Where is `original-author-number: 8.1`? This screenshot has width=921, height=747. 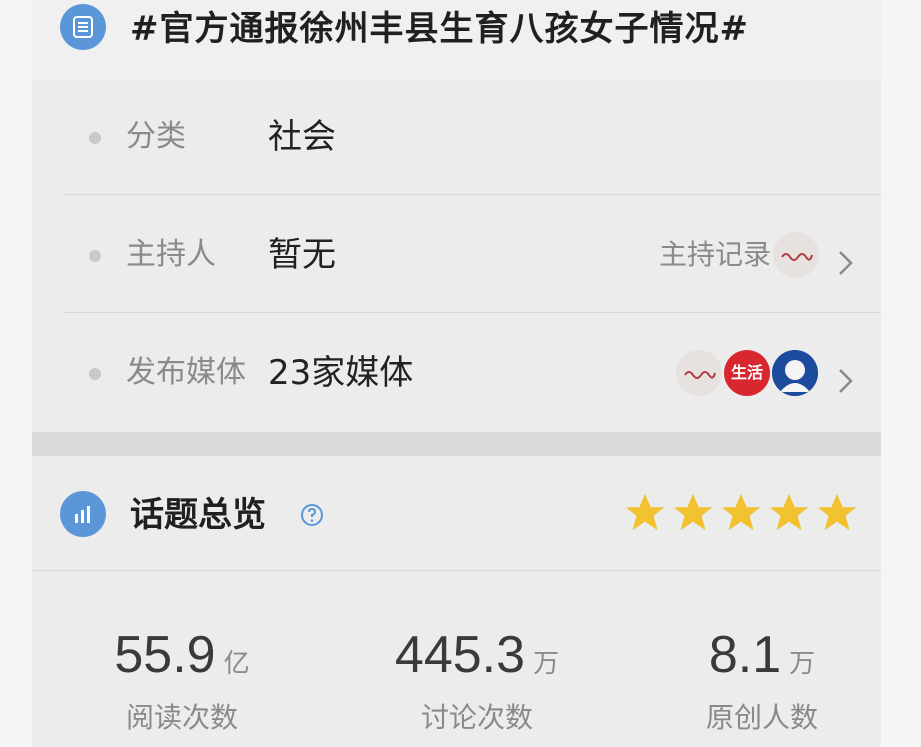 original-author-number: 8.1 is located at coordinates (745, 655).